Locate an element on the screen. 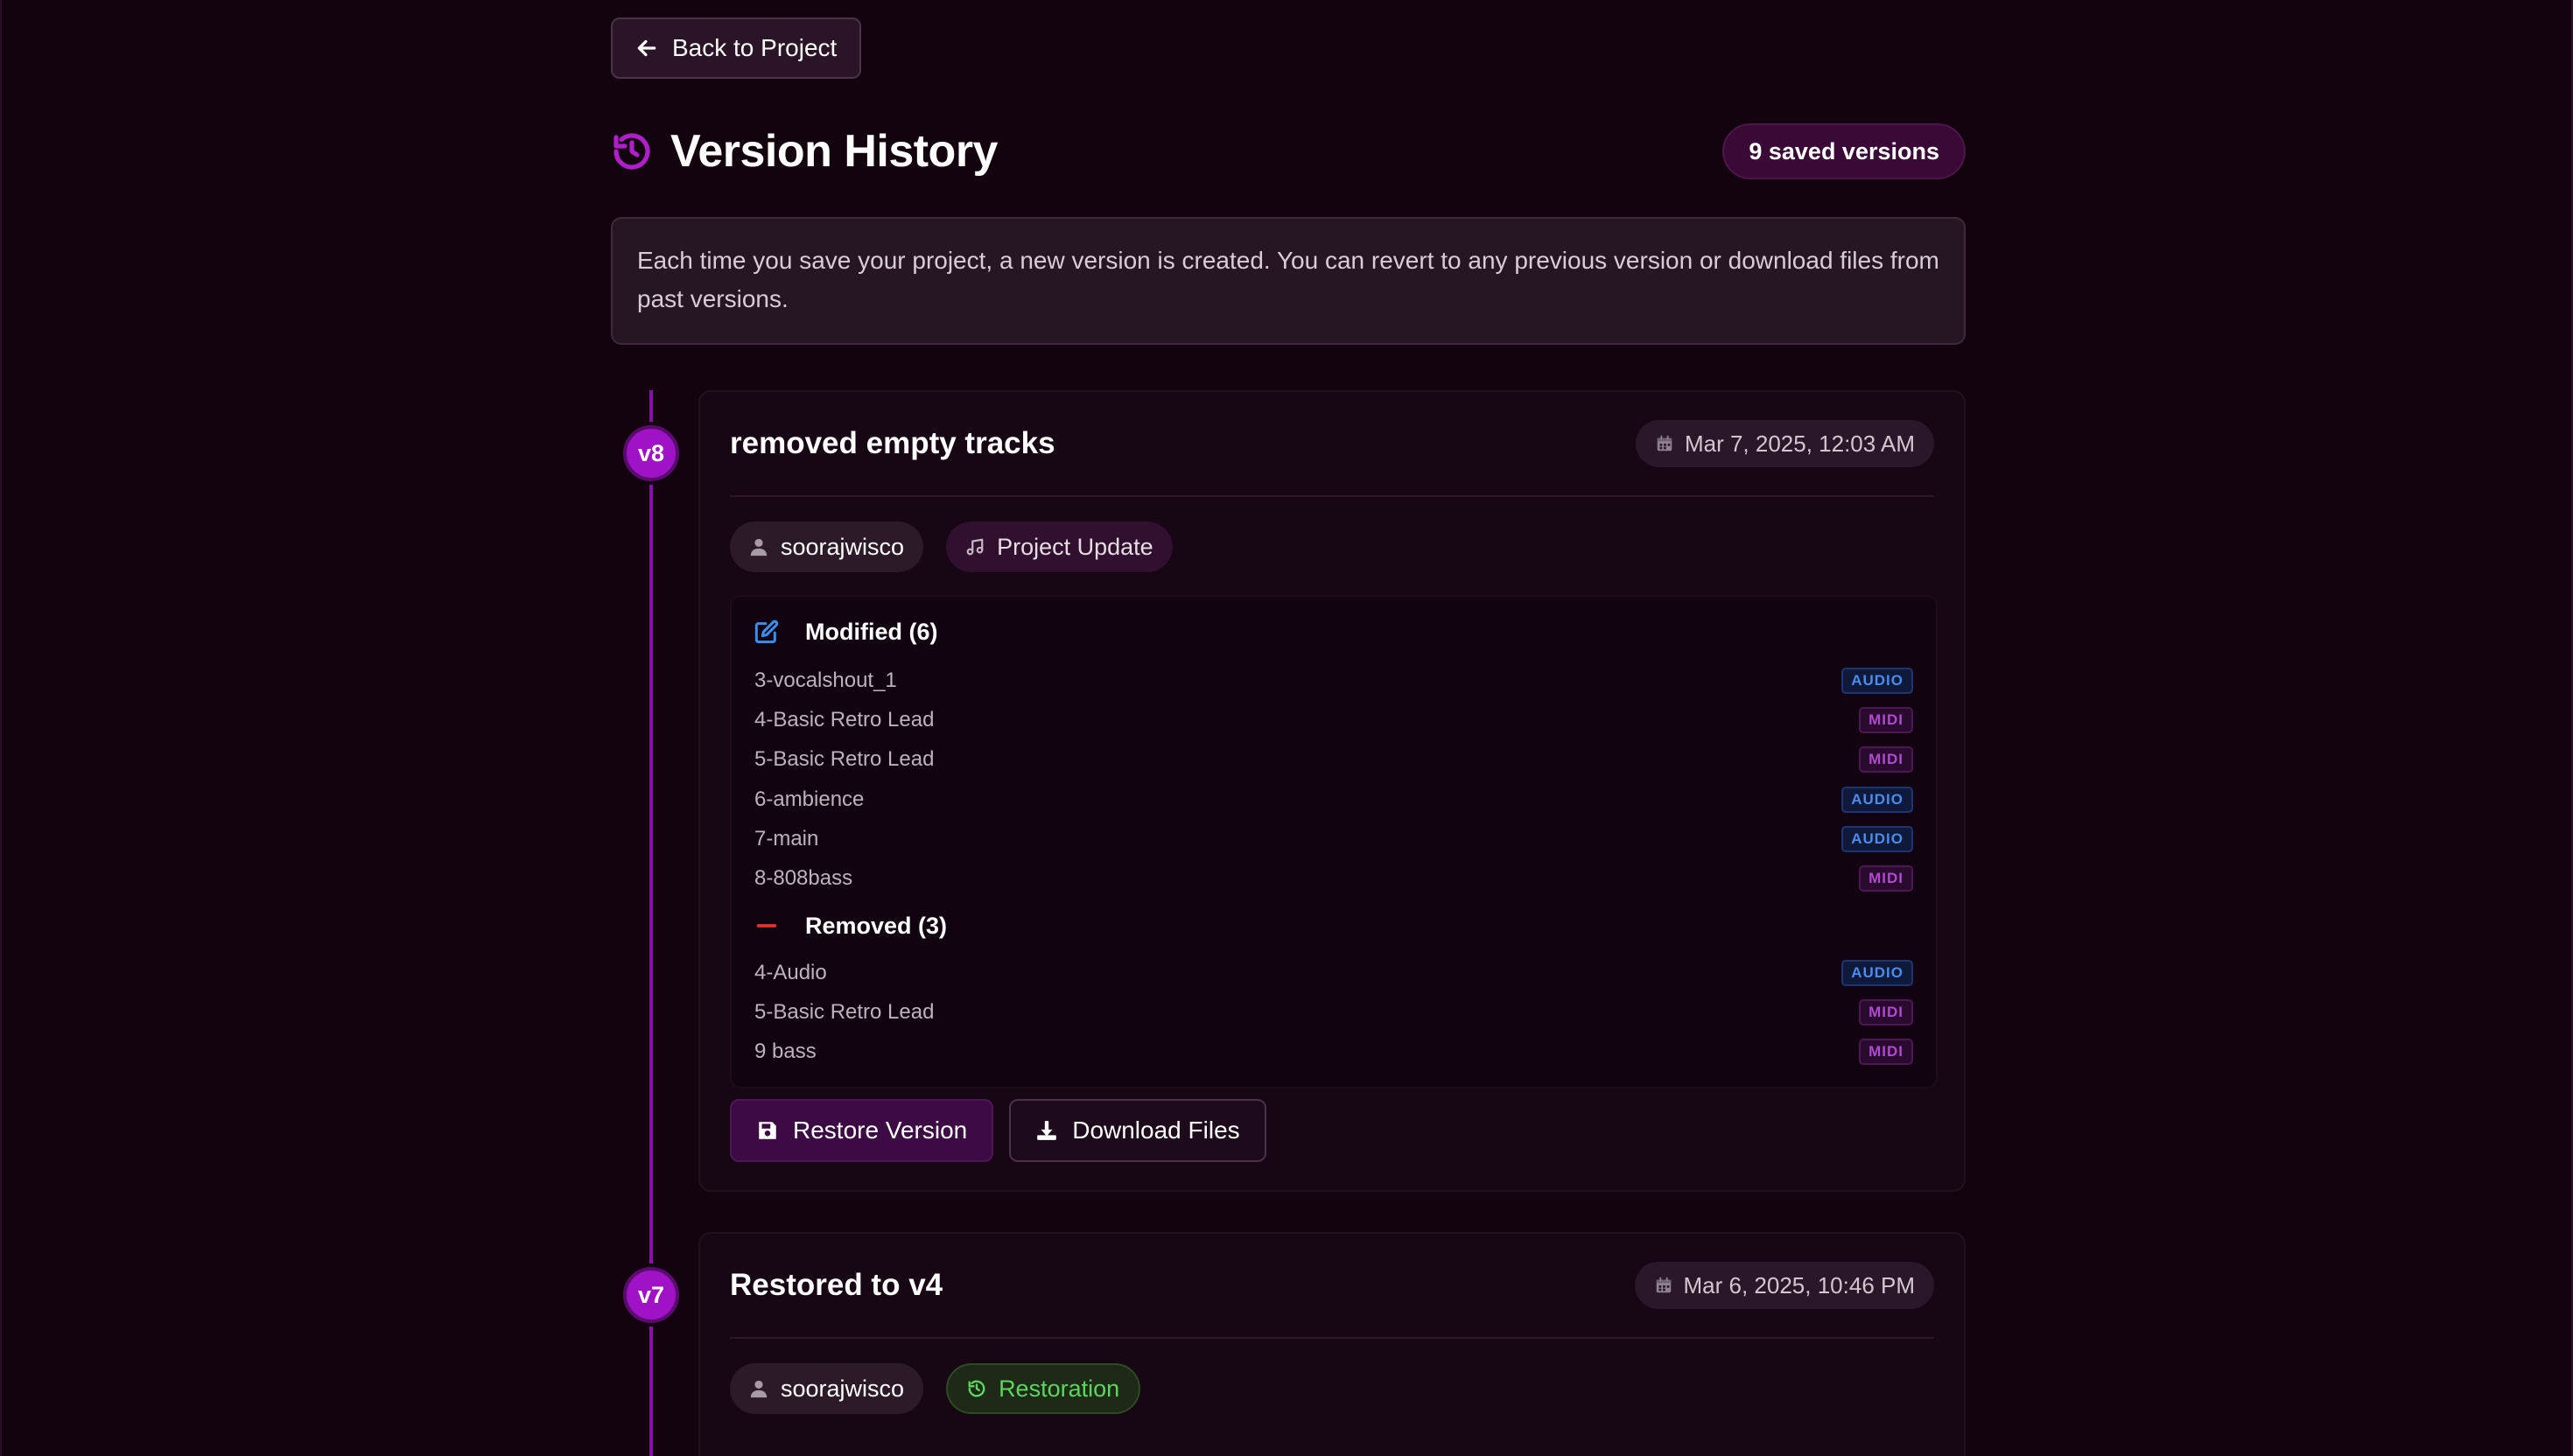  modified-heading: Modified (6) is located at coordinates (845, 631).